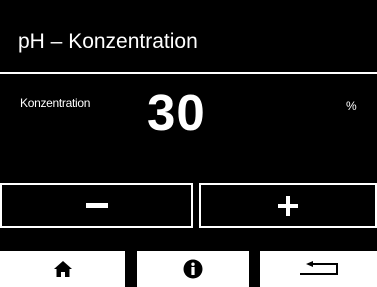  I want to click on back-arrow-icon, so click(318, 268).